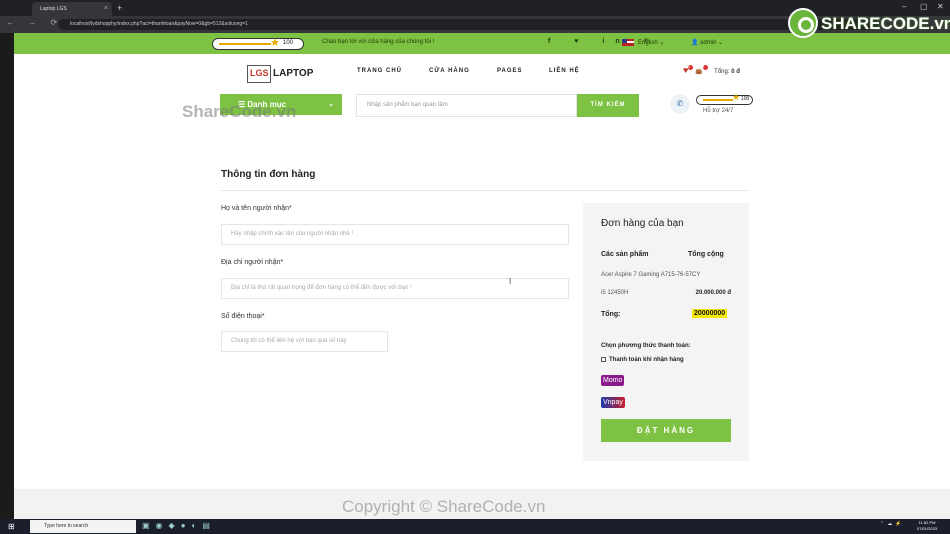 Image resolution: width=950 pixels, height=534 pixels. Describe the element at coordinates (666, 430) in the screenshot. I see `place-order-button: ĐẶT HÀNG` at that location.